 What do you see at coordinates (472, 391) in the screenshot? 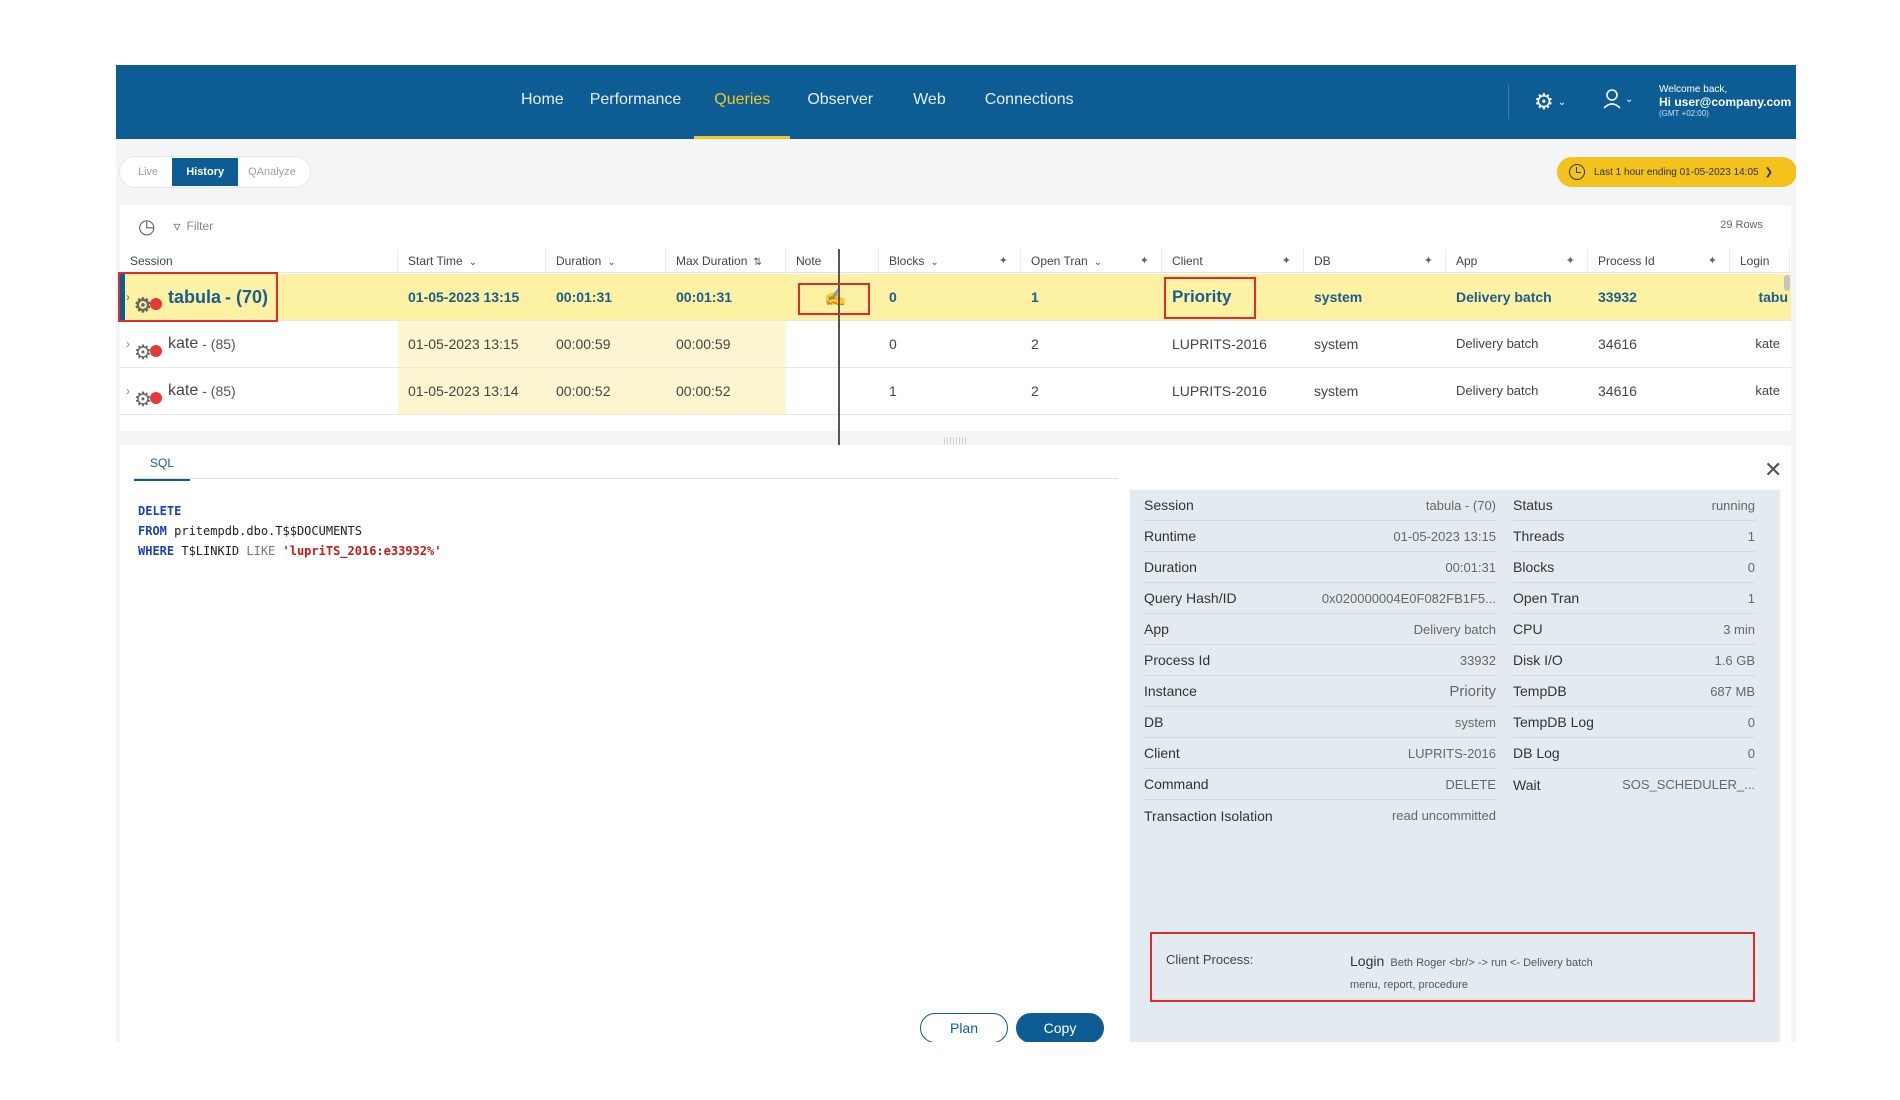
I see `start-time-cell: 01-05-2023 13:14` at bounding box center [472, 391].